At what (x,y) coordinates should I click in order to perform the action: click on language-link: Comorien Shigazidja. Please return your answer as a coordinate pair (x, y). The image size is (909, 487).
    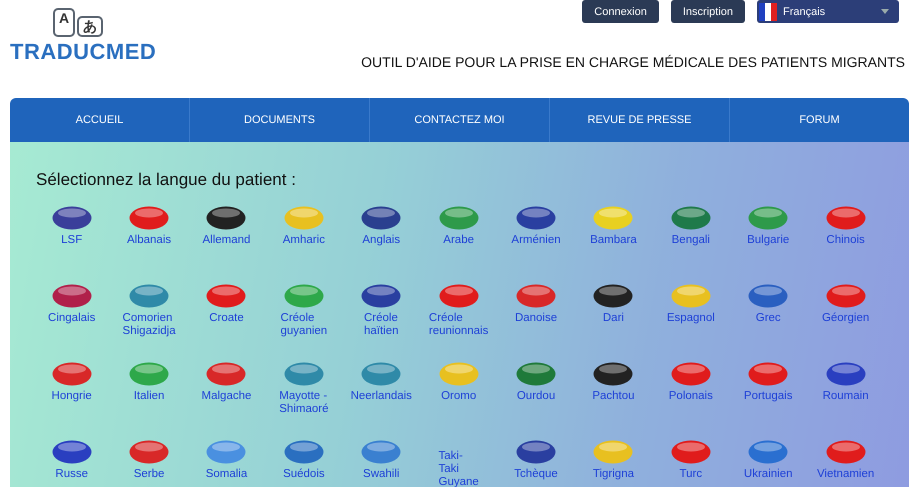
    Looking at the image, I should click on (149, 325).